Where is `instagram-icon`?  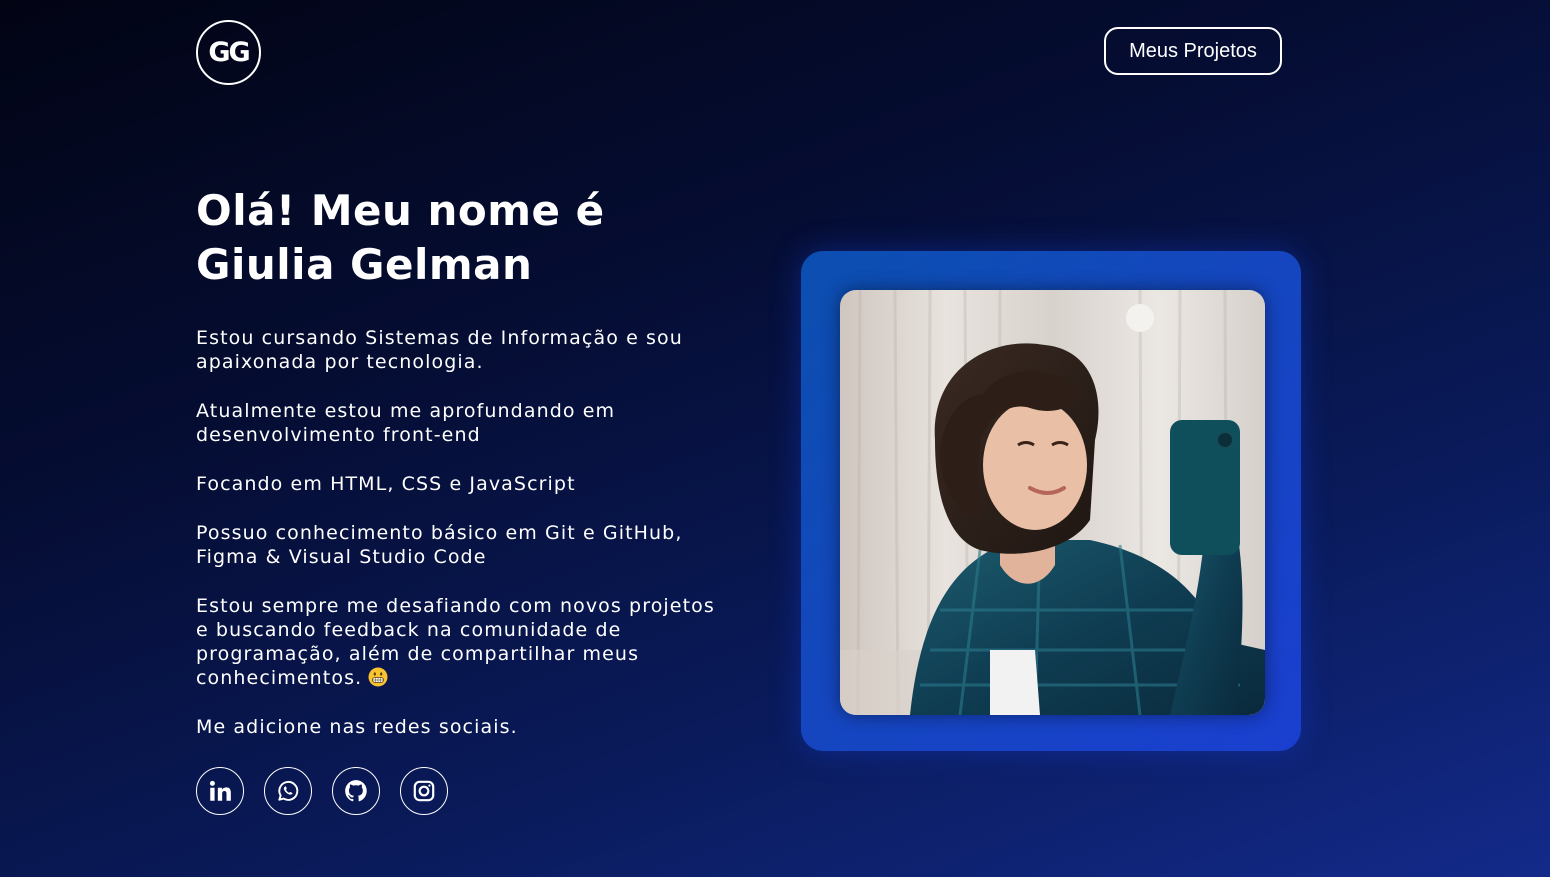
instagram-icon is located at coordinates (424, 791).